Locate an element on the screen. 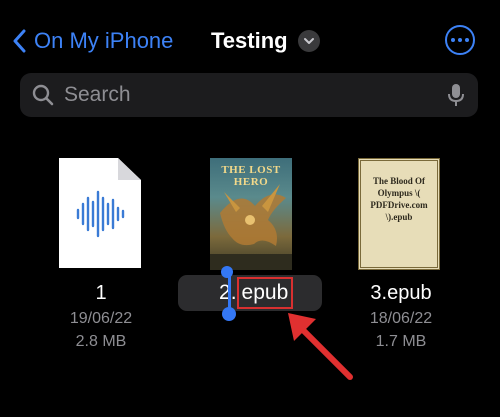 The width and height of the screenshot is (500, 417). selection-handle-bottom is located at coordinates (229, 314).